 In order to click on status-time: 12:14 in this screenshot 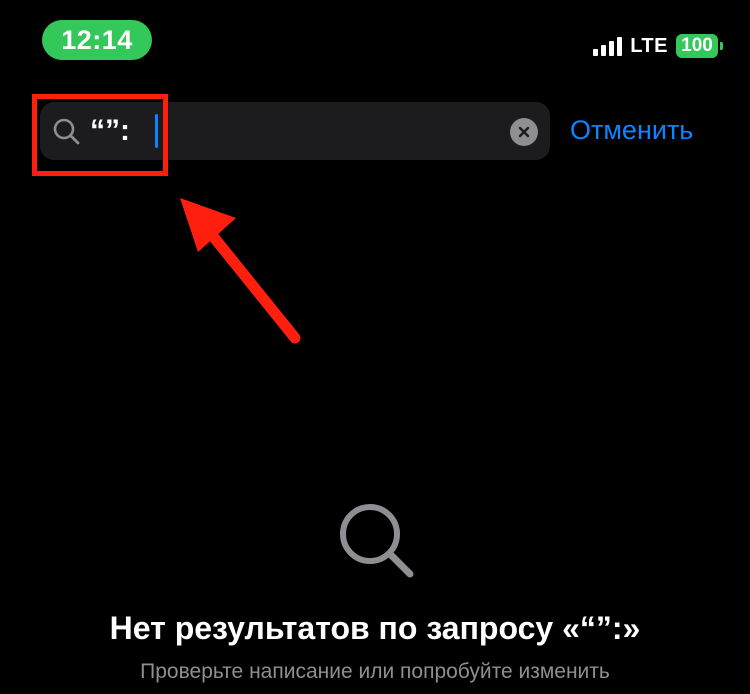, I will do `click(97, 40)`.